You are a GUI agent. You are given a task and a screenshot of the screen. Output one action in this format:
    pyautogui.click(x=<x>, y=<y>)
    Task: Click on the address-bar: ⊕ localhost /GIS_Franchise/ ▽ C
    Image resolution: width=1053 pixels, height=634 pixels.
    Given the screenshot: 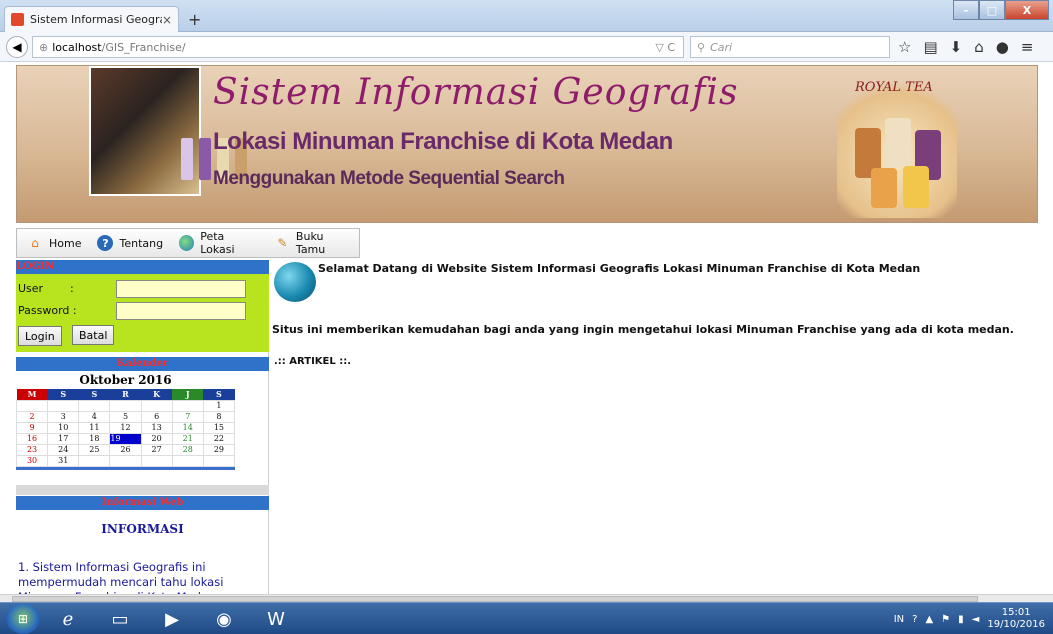 What is the action you would take?
    pyautogui.click(x=358, y=47)
    